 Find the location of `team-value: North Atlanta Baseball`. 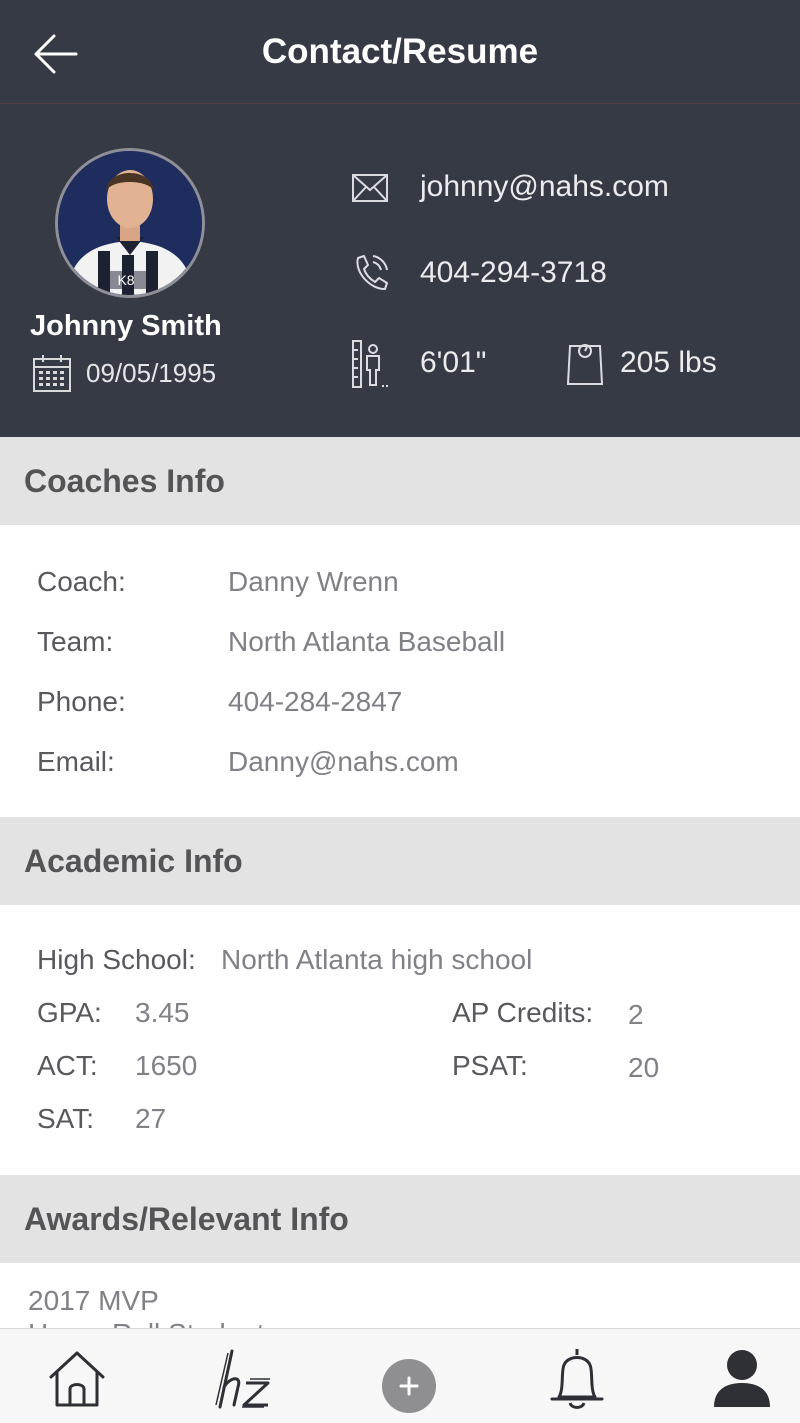

team-value: North Atlanta Baseball is located at coordinates (367, 641).